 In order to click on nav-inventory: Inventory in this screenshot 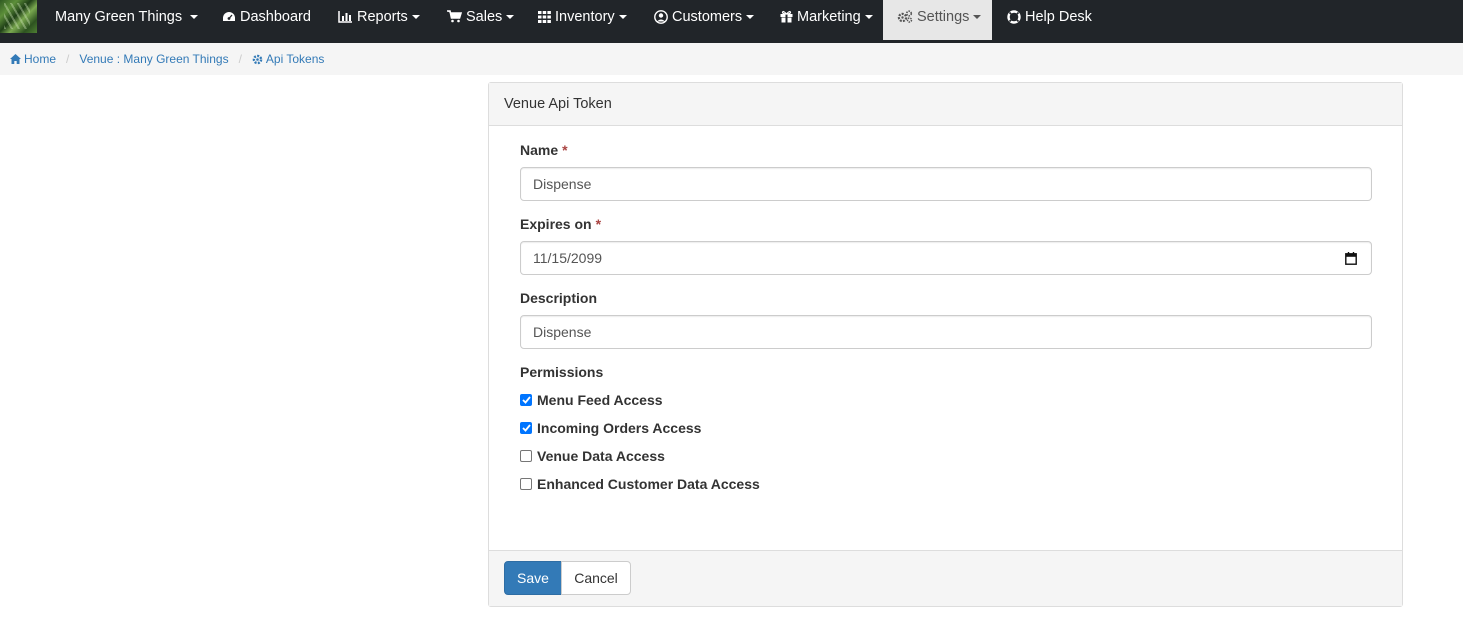, I will do `click(582, 16)`.